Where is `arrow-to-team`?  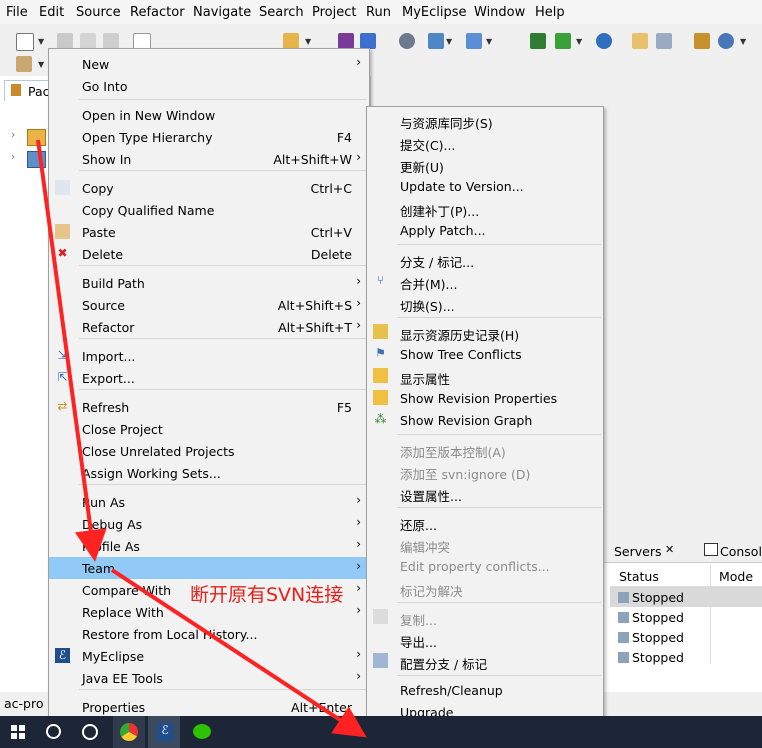
arrow-to-team is located at coordinates (71, 350).